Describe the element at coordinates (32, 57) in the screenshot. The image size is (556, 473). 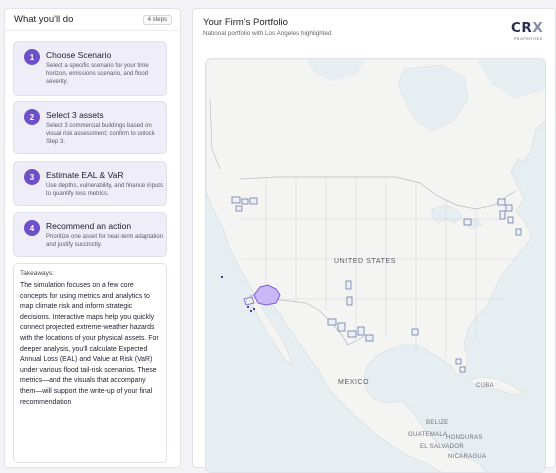
I see `step-number-badge: 1` at that location.